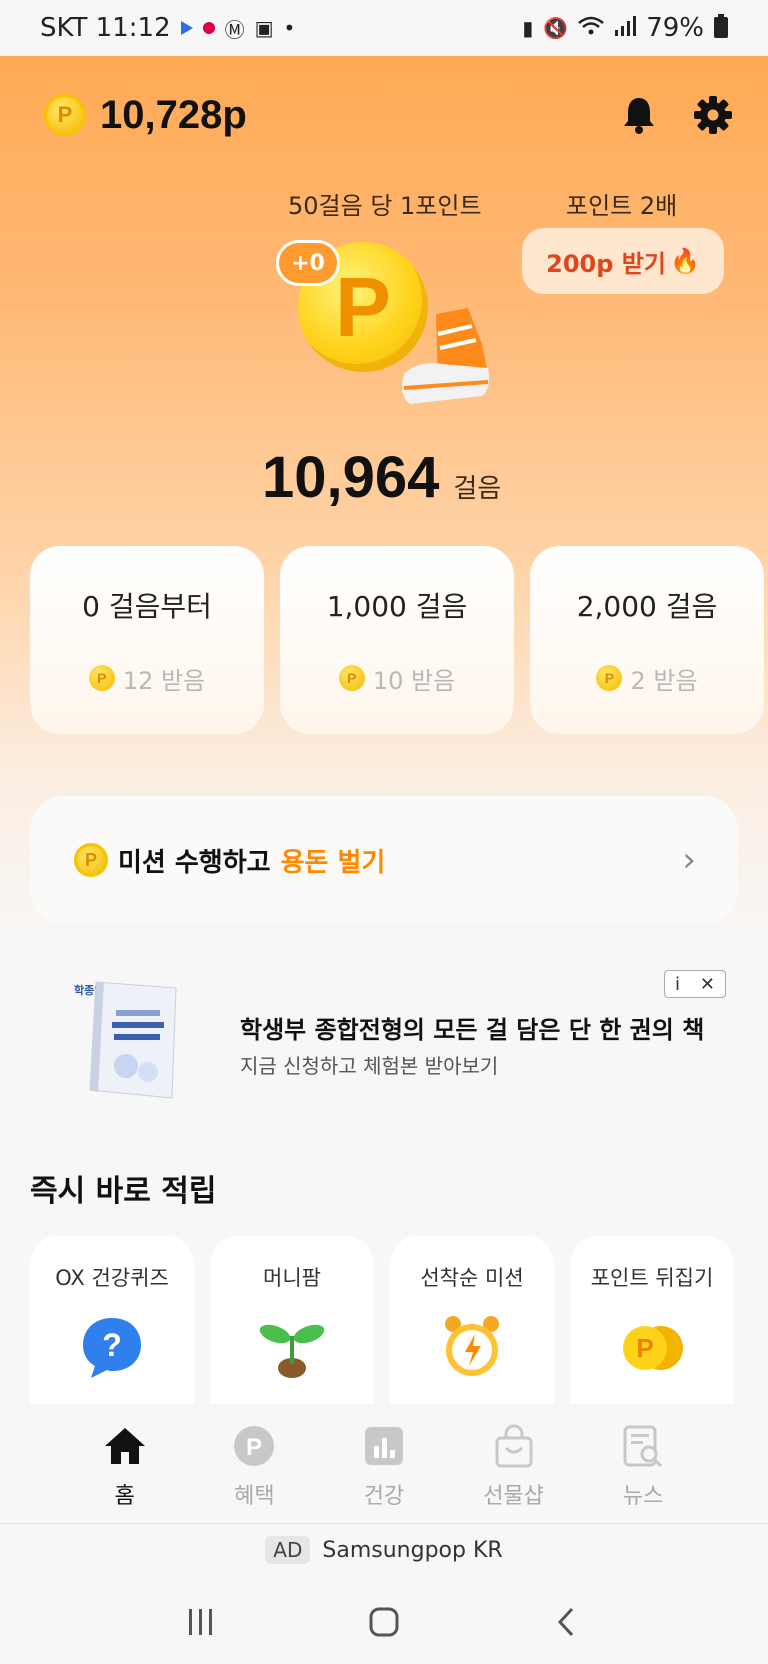 The height and width of the screenshot is (1664, 768). What do you see at coordinates (105, 28) in the screenshot?
I see `carrier-time: SKT 11:12` at bounding box center [105, 28].